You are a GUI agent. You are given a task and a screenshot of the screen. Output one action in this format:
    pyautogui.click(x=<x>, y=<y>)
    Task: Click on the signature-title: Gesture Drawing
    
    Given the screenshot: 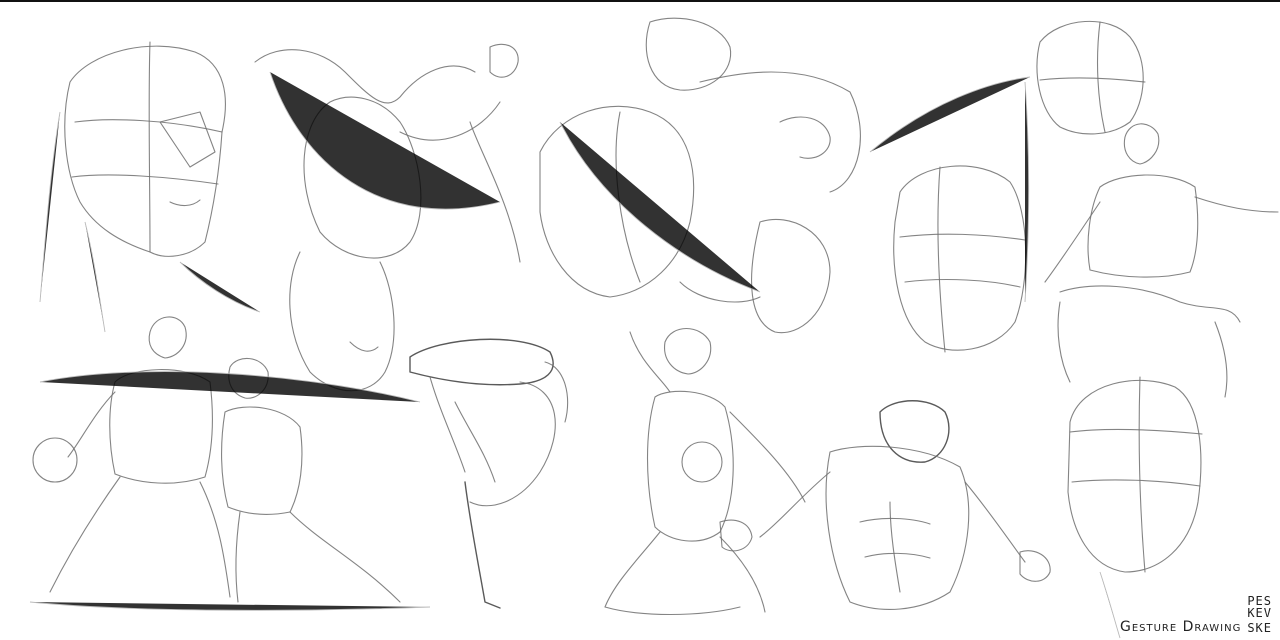 What is the action you would take?
    pyautogui.click(x=1180, y=627)
    